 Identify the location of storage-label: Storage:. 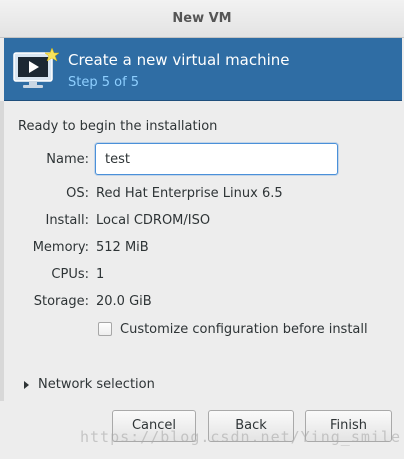
(61, 301).